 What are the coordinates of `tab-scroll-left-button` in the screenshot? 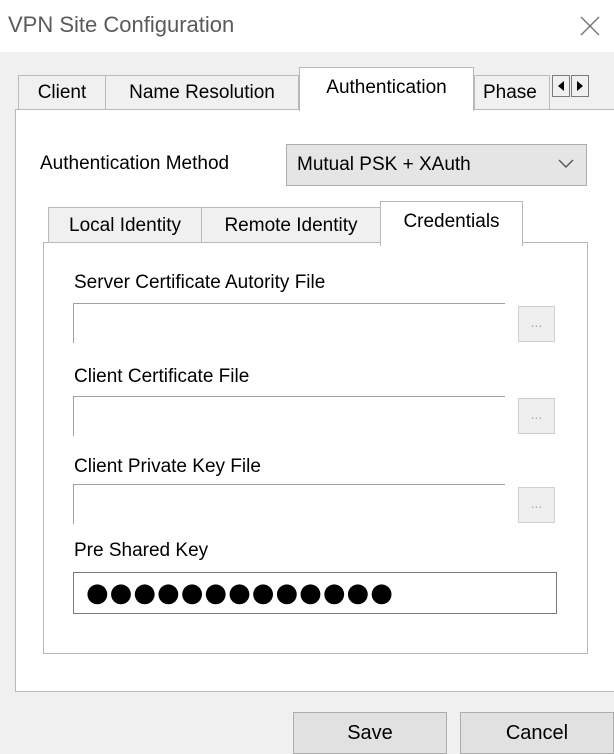 It's located at (561, 86).